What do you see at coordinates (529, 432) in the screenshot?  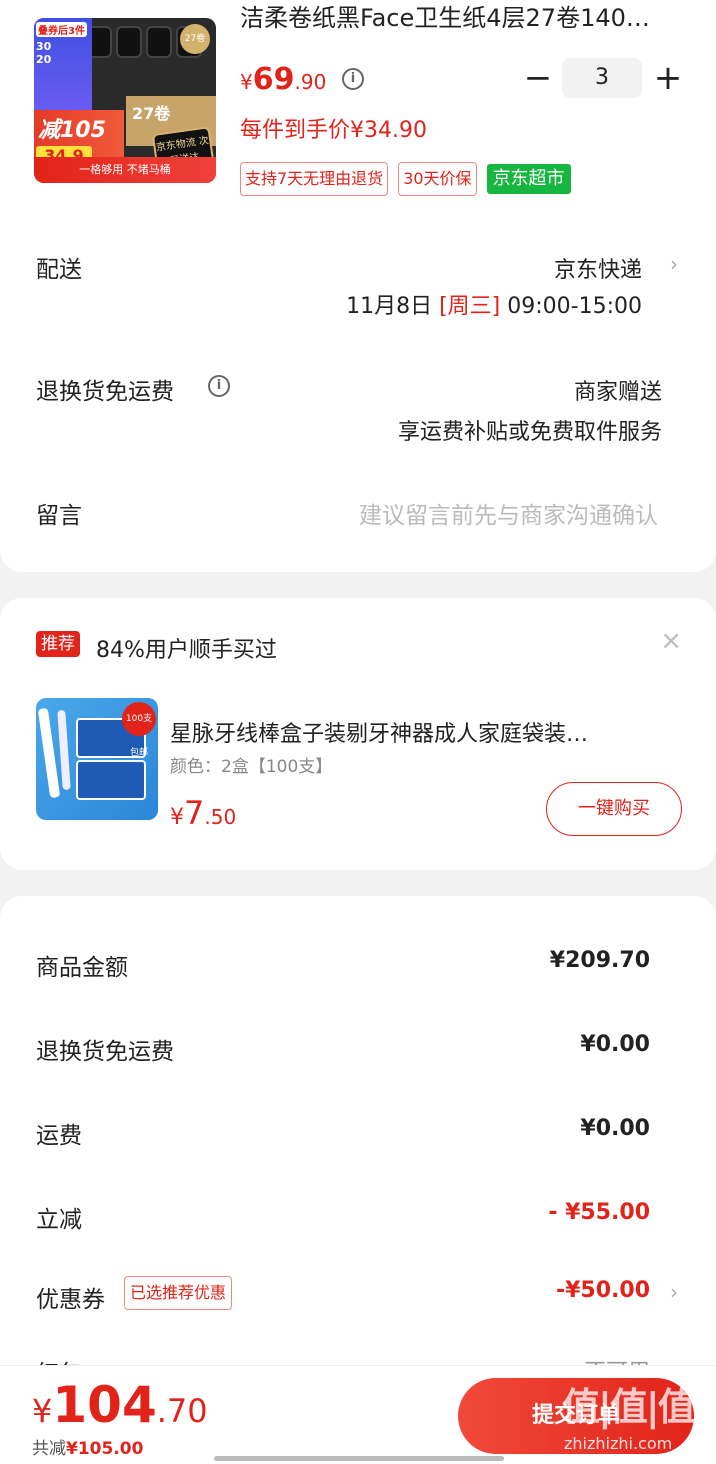 I see `return-shipping-desc: 享运费补贴或免费取件服务` at bounding box center [529, 432].